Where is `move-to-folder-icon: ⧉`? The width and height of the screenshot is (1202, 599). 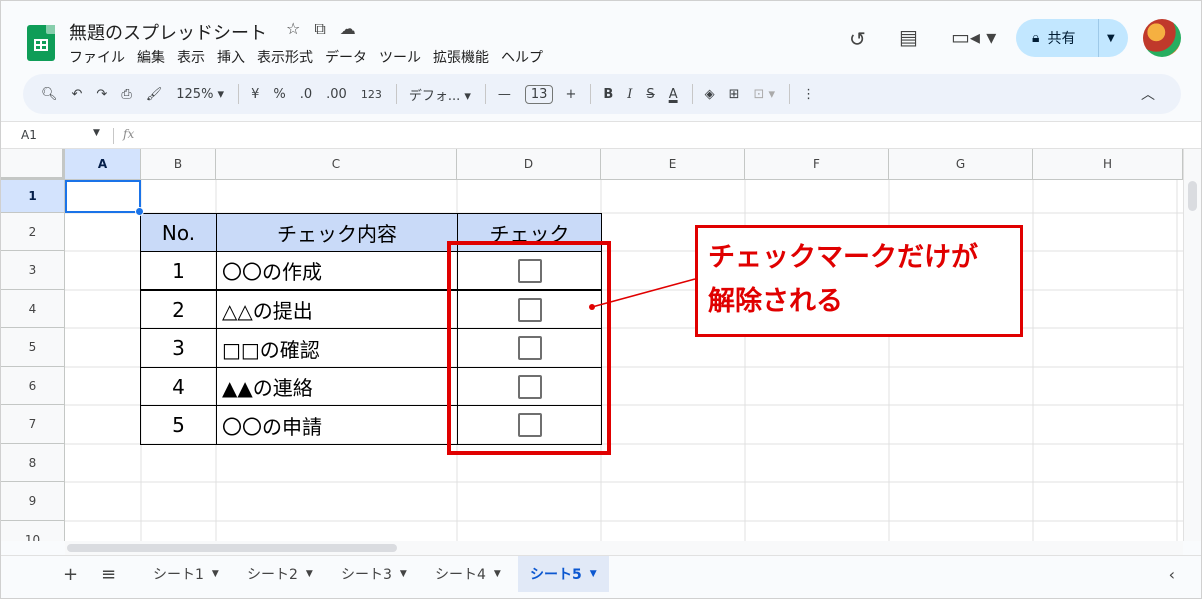 move-to-folder-icon: ⧉ is located at coordinates (319, 29).